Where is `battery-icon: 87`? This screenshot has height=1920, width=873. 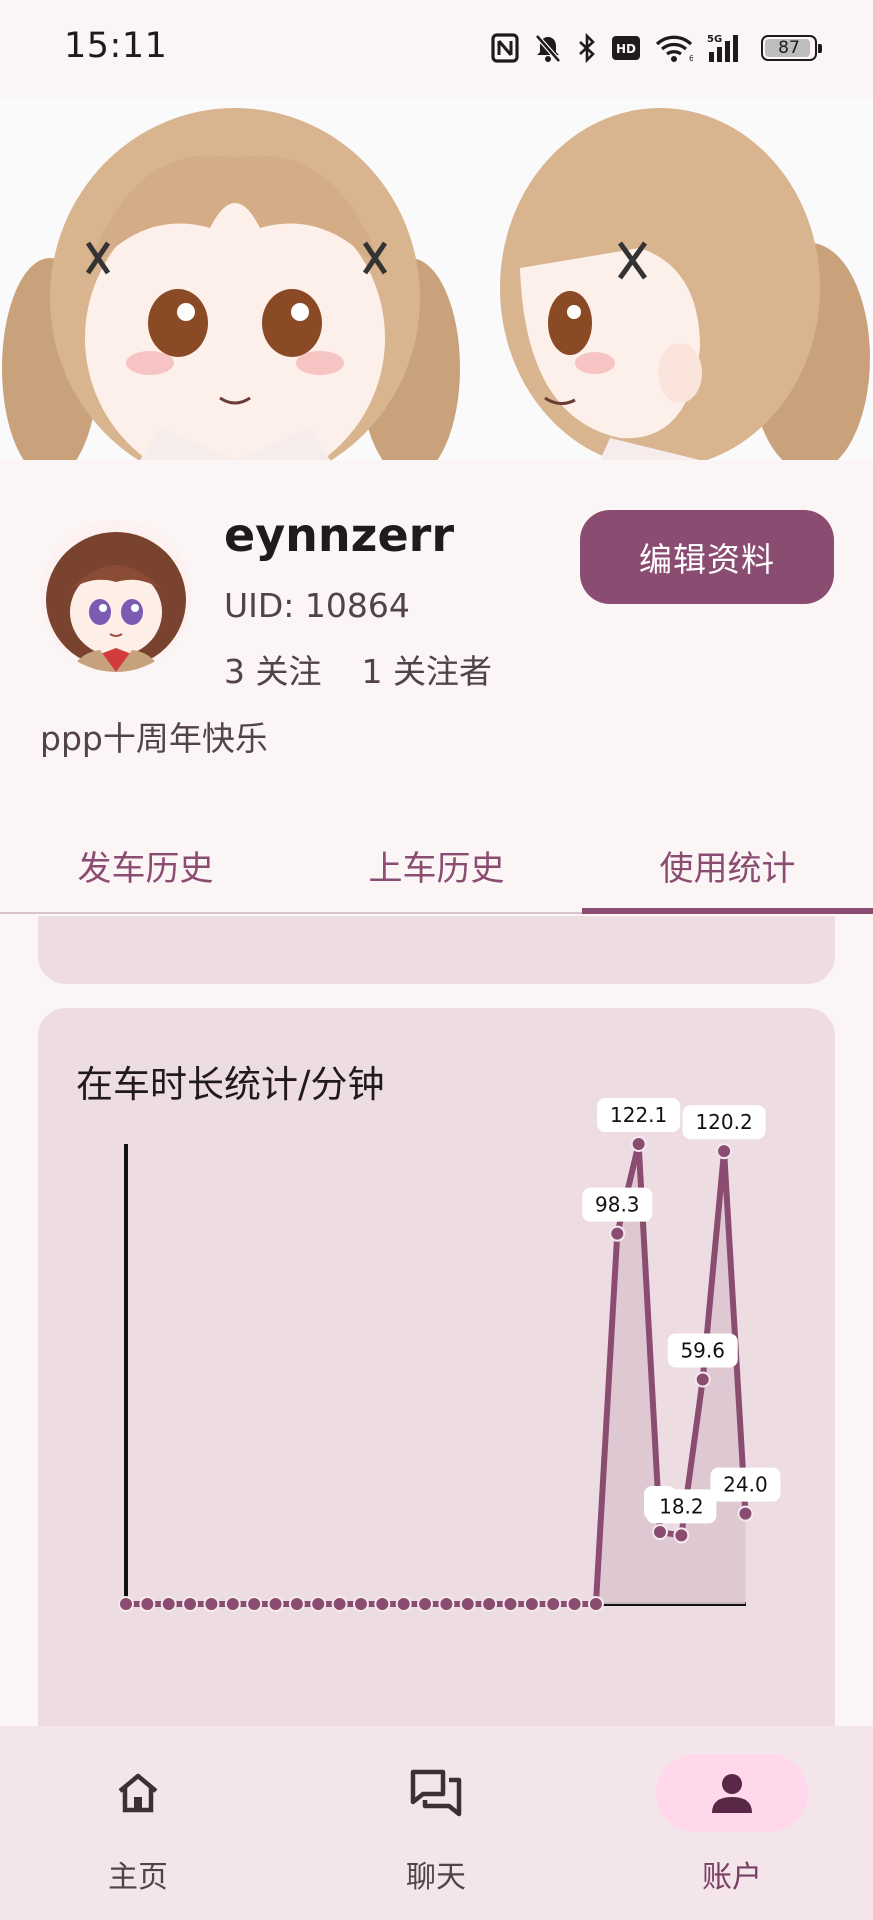
battery-icon: 87 is located at coordinates (791, 48).